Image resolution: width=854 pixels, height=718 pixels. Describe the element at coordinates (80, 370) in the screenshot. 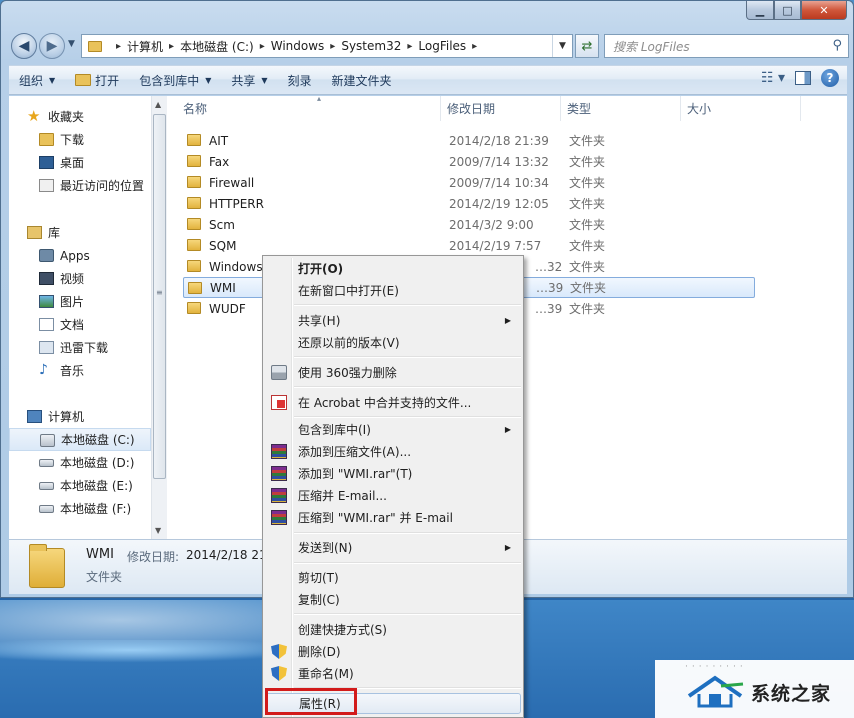

I see `sidebar-item-music: ♪ 音乐` at that location.